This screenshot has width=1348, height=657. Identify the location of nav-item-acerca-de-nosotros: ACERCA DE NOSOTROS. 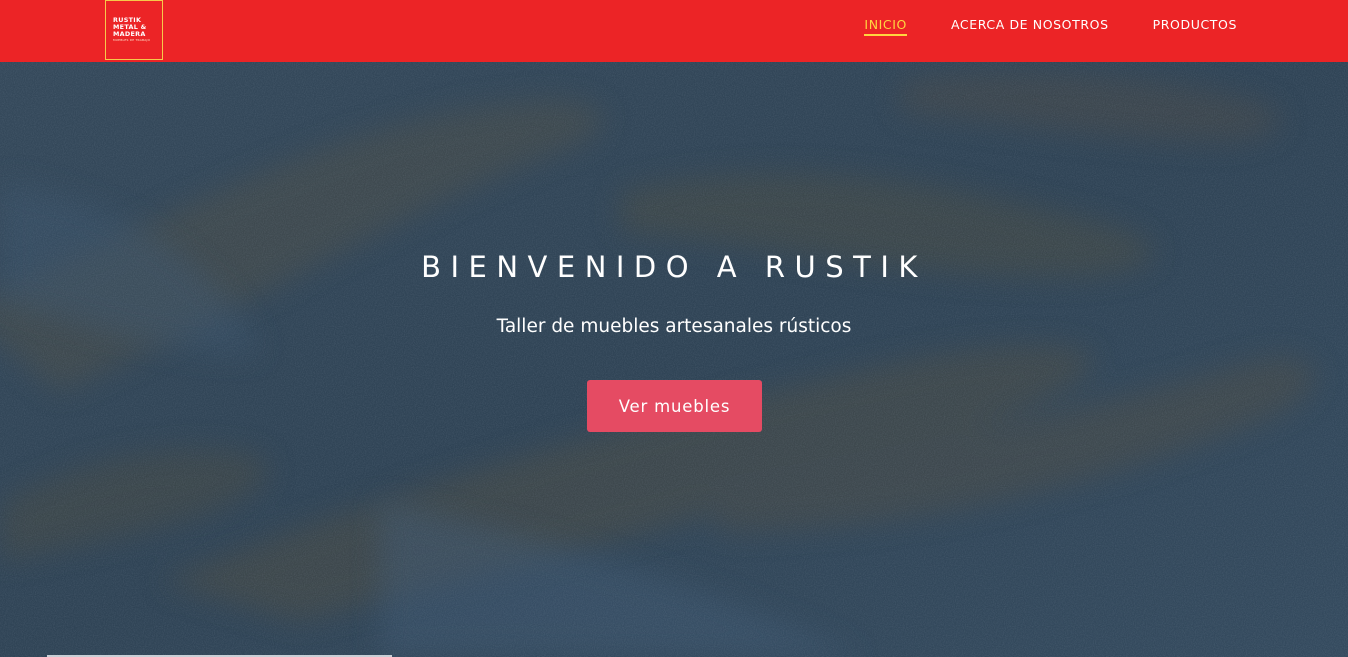
(1030, 25).